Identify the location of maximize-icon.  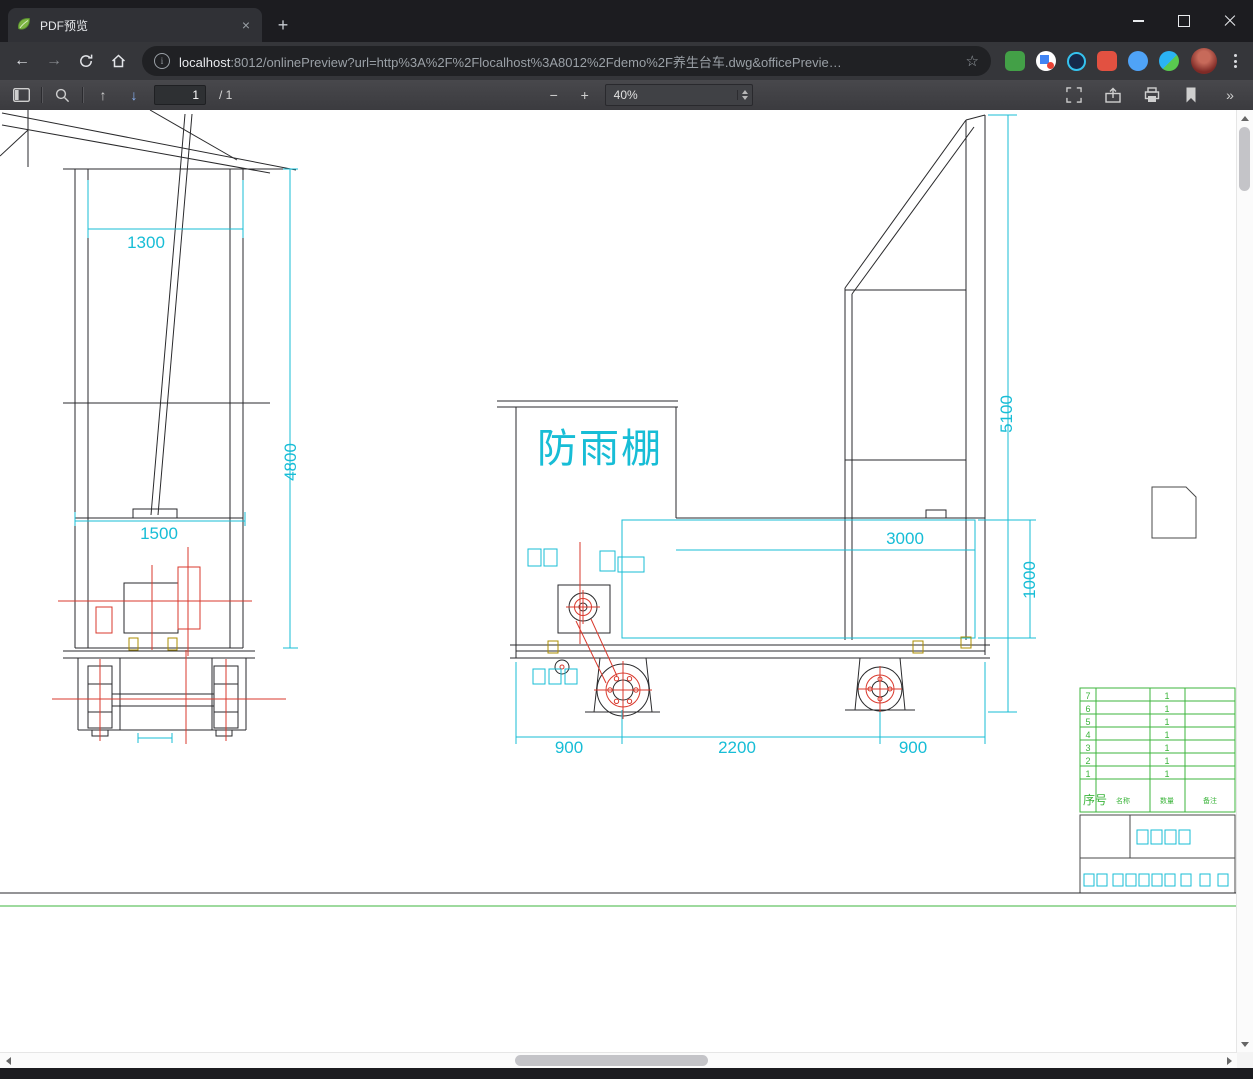
(1184, 21).